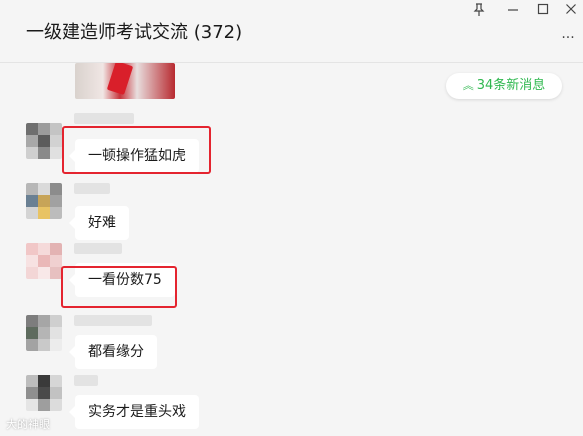 The image size is (583, 436). What do you see at coordinates (568, 38) in the screenshot?
I see `more-icon: ···` at bounding box center [568, 38].